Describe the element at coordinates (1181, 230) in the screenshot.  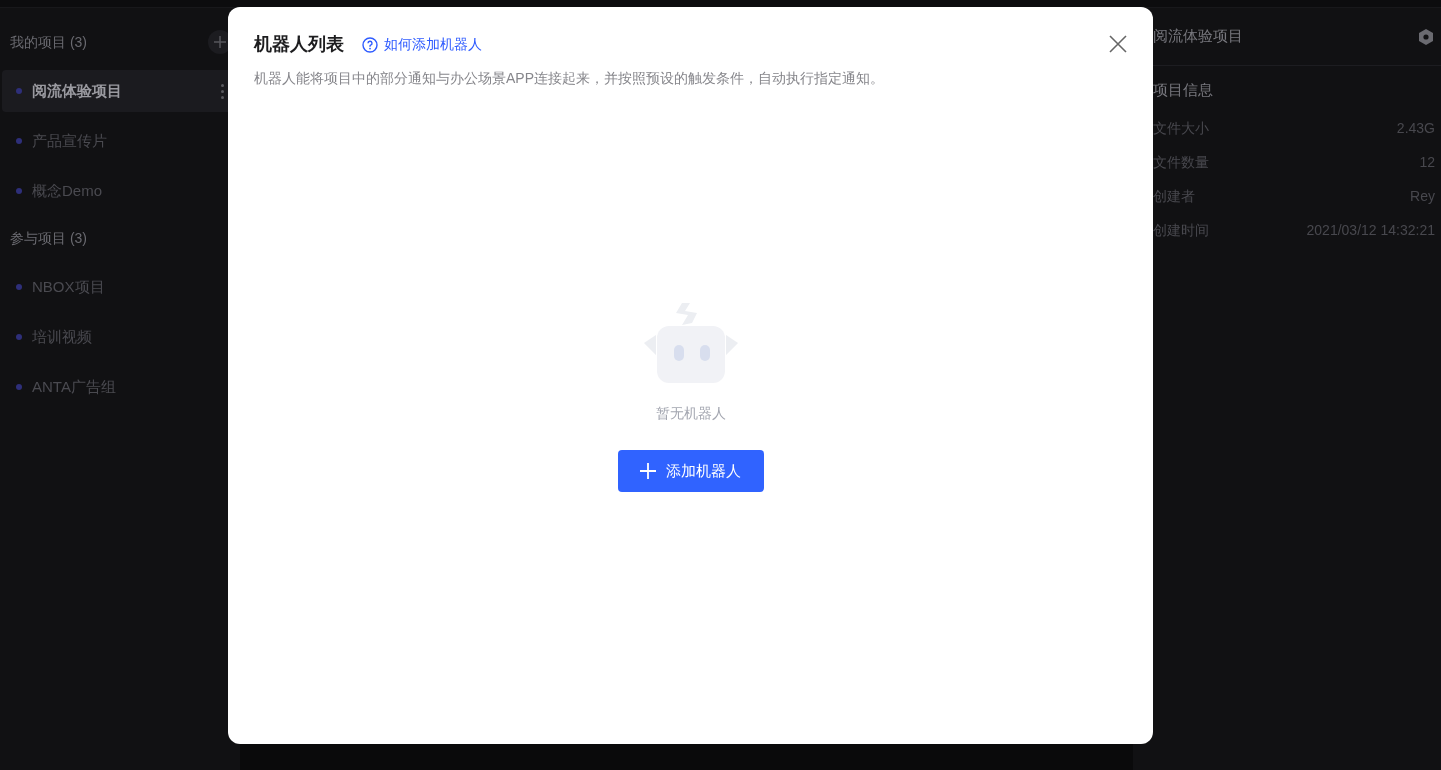
I see `info-label: 创建时间` at that location.